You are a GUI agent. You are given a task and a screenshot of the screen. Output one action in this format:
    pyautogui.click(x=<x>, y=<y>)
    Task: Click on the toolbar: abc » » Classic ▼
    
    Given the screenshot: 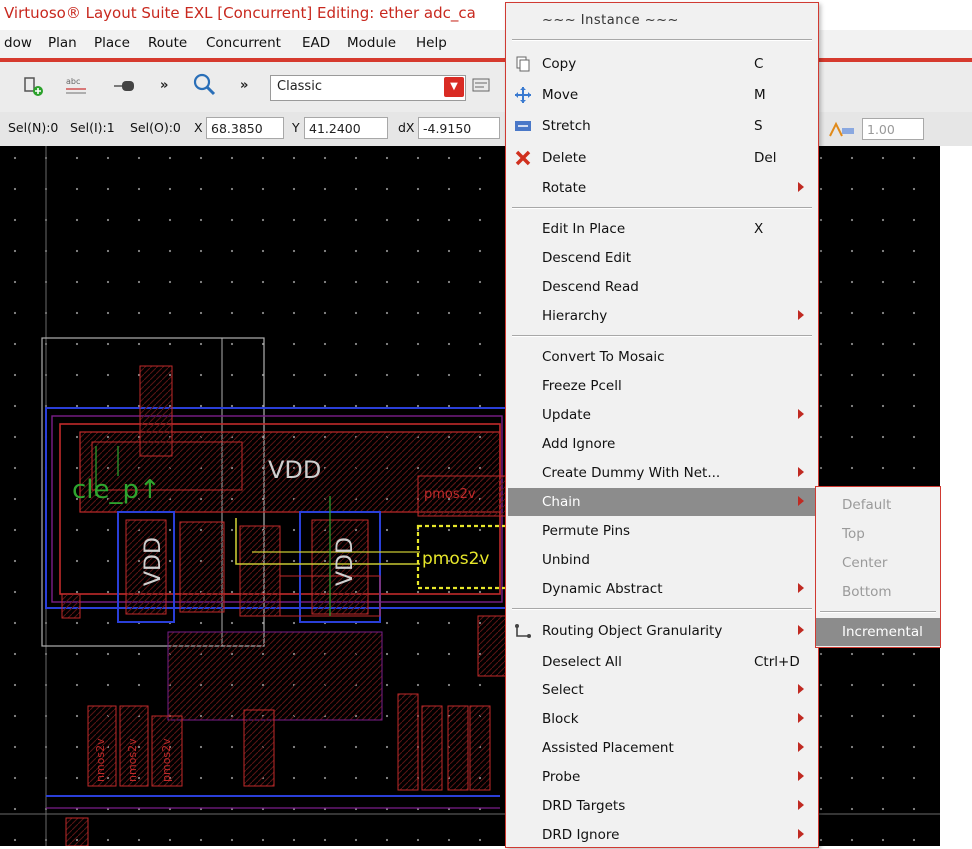 What is the action you would take?
    pyautogui.click(x=486, y=87)
    